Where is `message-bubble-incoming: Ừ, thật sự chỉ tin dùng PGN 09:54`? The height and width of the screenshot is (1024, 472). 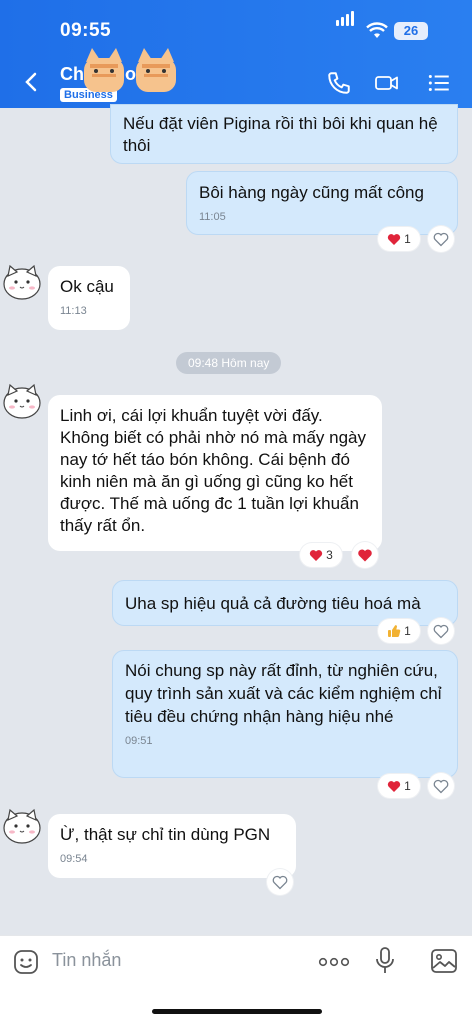 message-bubble-incoming: Ừ, thật sự chỉ tin dùng PGN 09:54 is located at coordinates (172, 846).